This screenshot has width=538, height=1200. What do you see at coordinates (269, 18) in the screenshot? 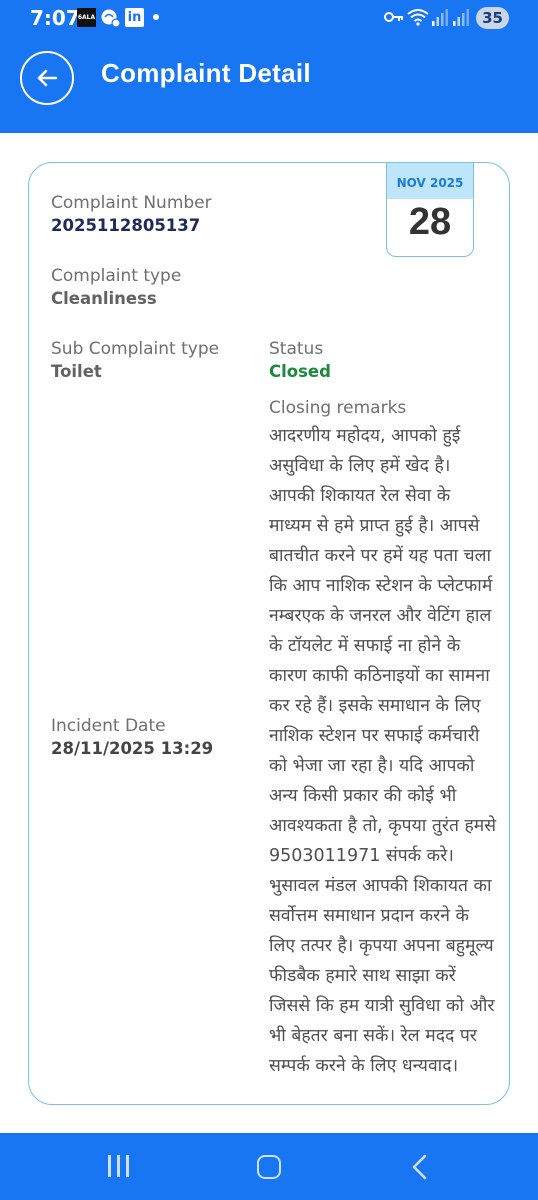
I see `status-bar: 7:07 6ALA in 35` at bounding box center [269, 18].